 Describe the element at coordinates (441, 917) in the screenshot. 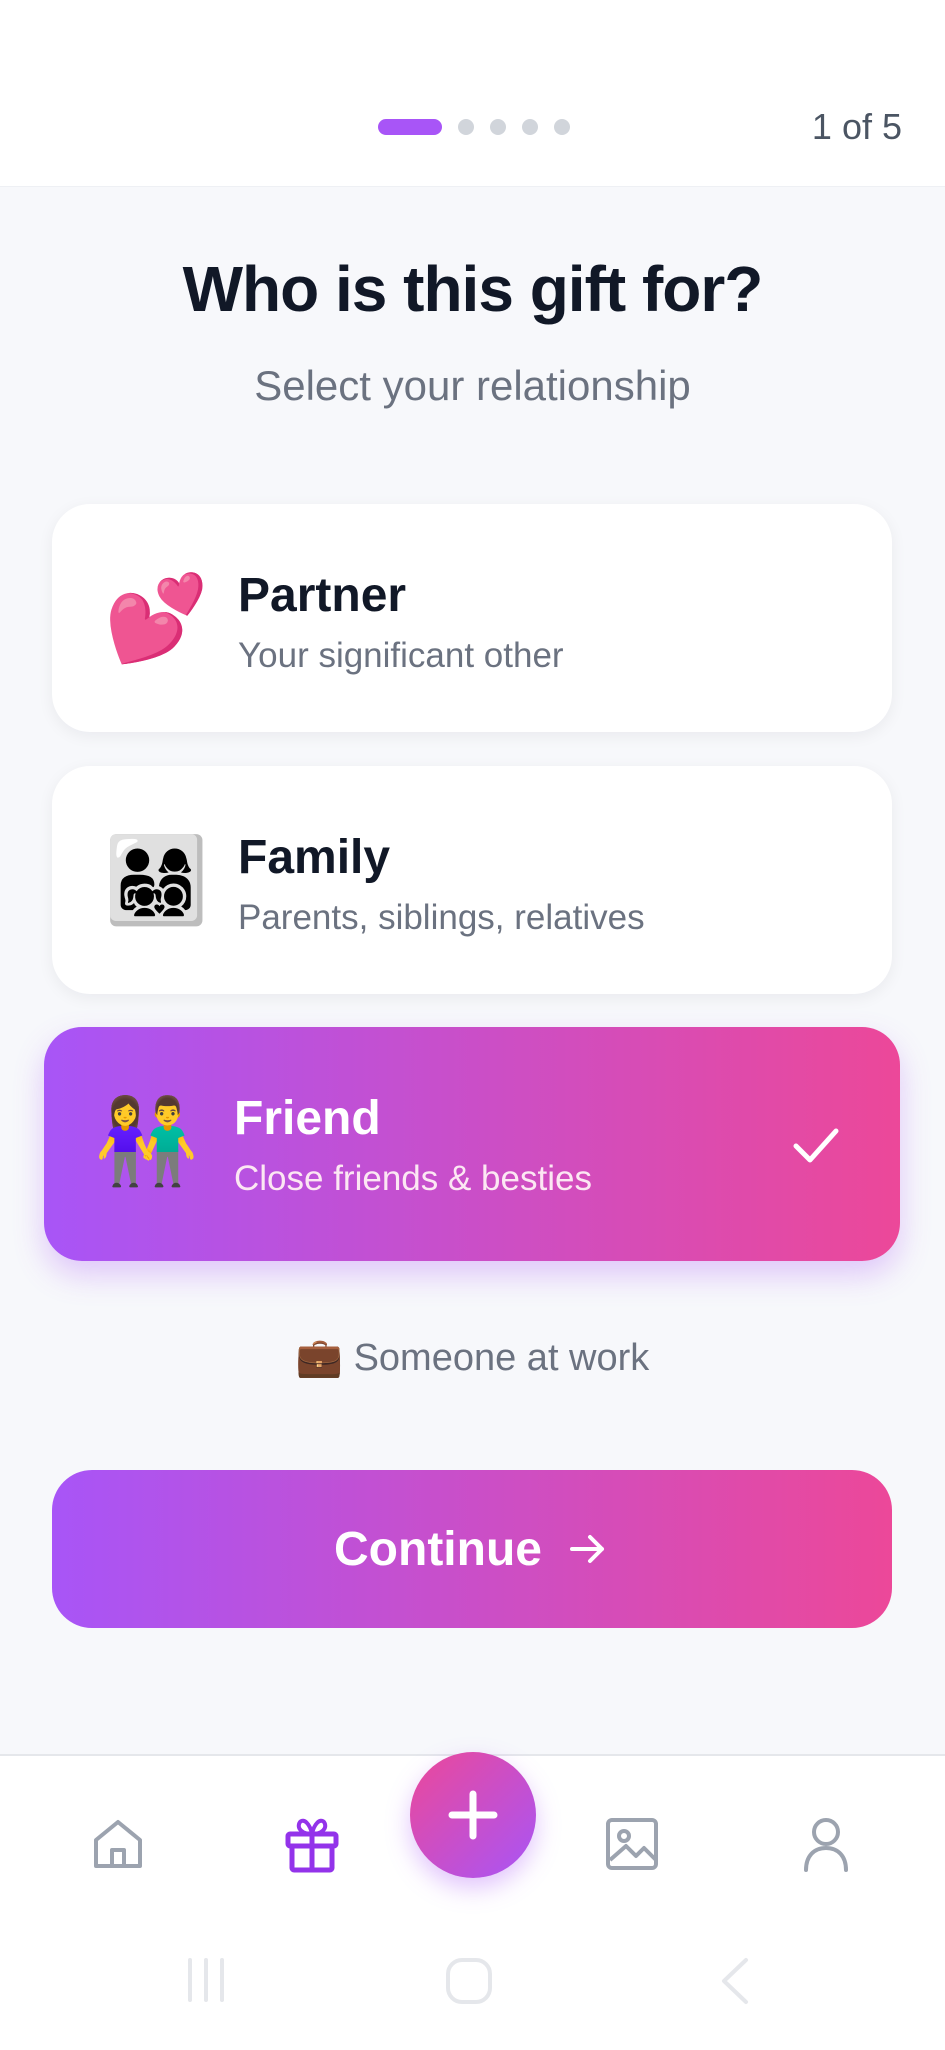

I see `option-description: Parents, siblings, relatives` at that location.